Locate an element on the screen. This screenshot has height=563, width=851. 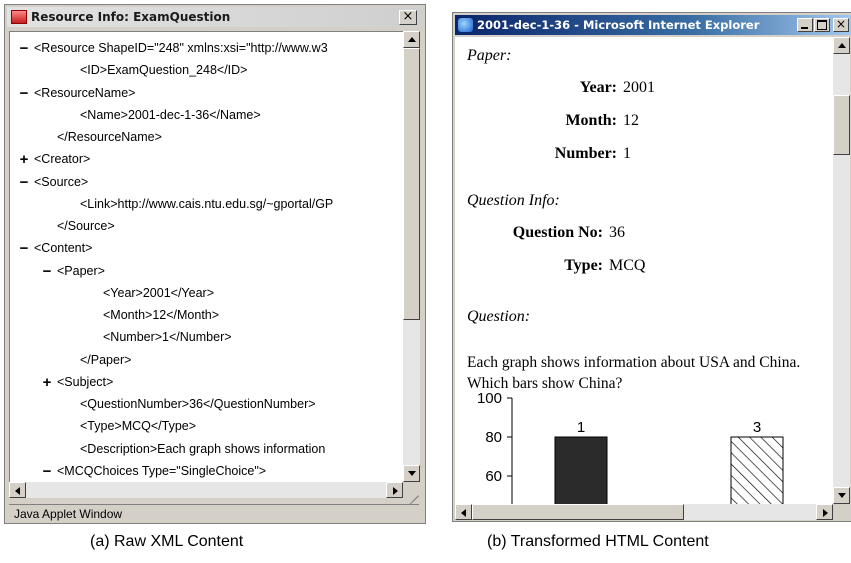
year-label: Year: is located at coordinates (598, 87).